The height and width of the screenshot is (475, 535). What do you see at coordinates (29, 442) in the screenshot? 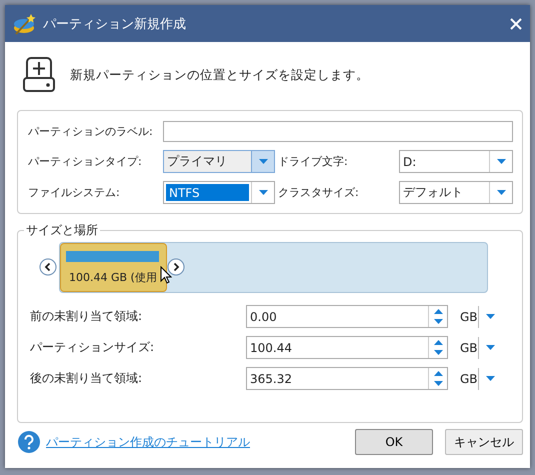
I see `help-icon` at bounding box center [29, 442].